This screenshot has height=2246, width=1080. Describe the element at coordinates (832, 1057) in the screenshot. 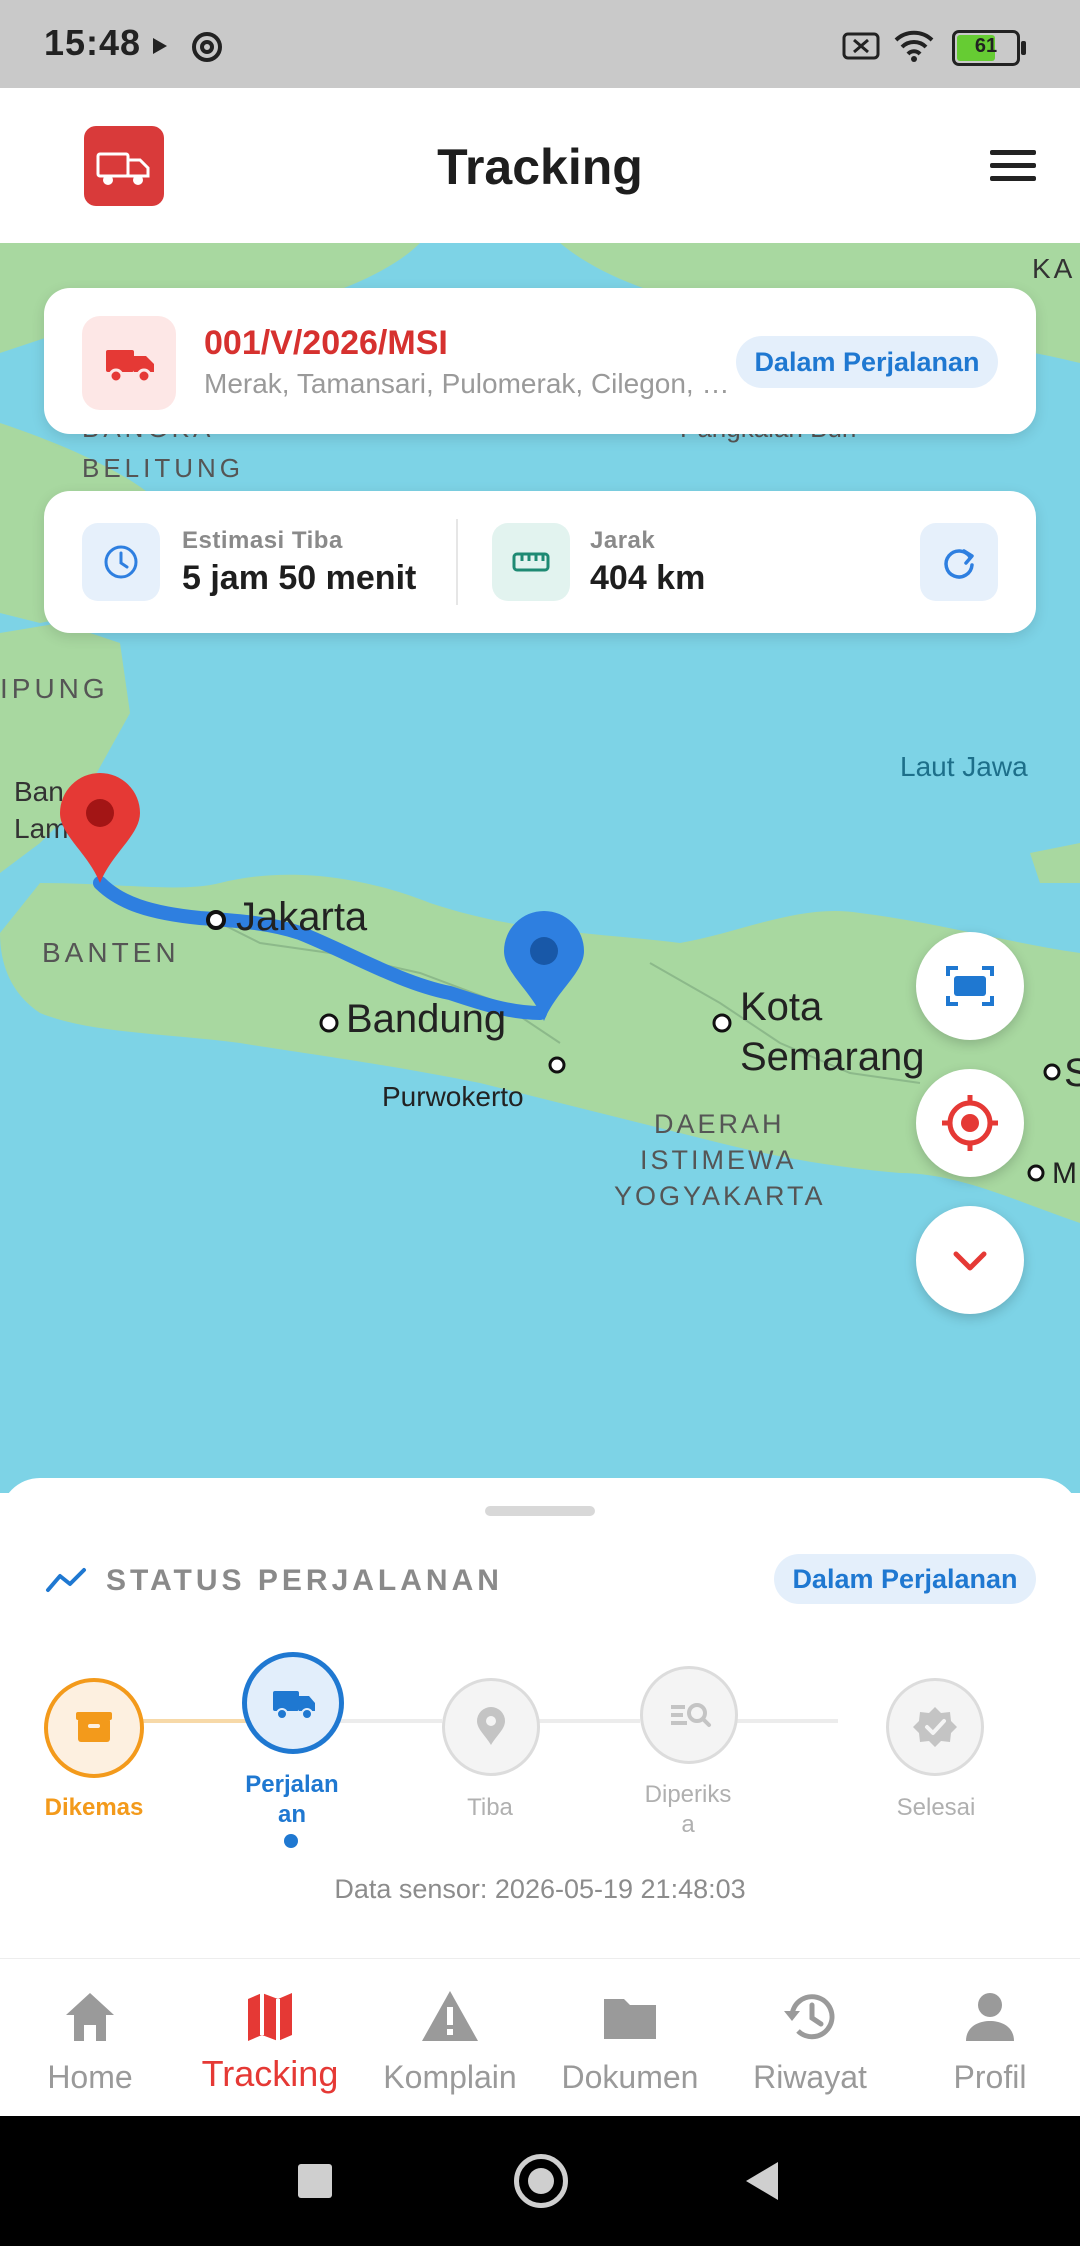

I see `map-label: Semarang` at that location.